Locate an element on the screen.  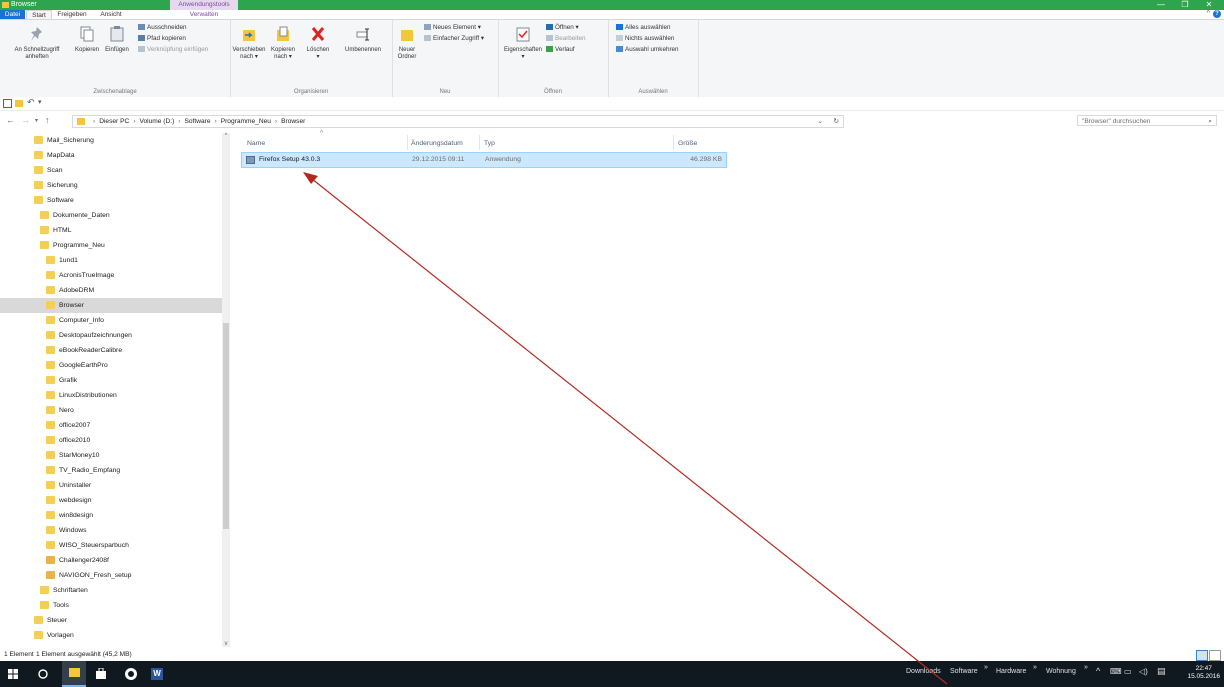
refresh-icon: ↻ is located at coordinates (836, 121).